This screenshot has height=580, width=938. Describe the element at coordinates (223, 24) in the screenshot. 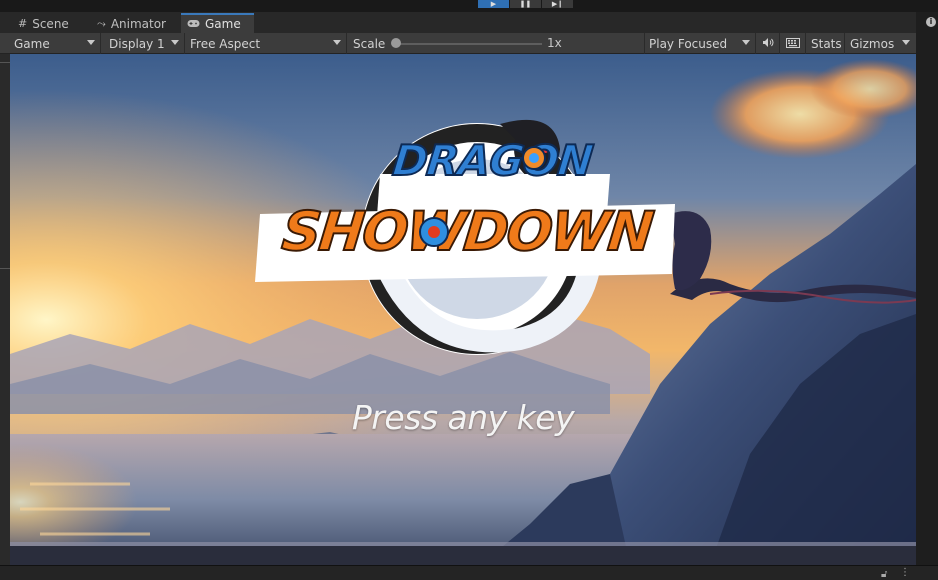

I see `tab-game-label: Game` at that location.